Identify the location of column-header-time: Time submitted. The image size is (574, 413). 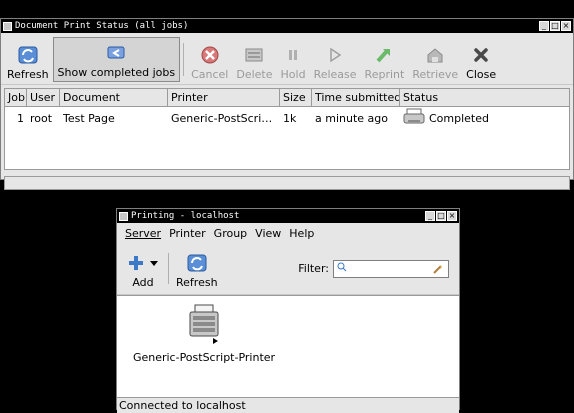
(356, 97).